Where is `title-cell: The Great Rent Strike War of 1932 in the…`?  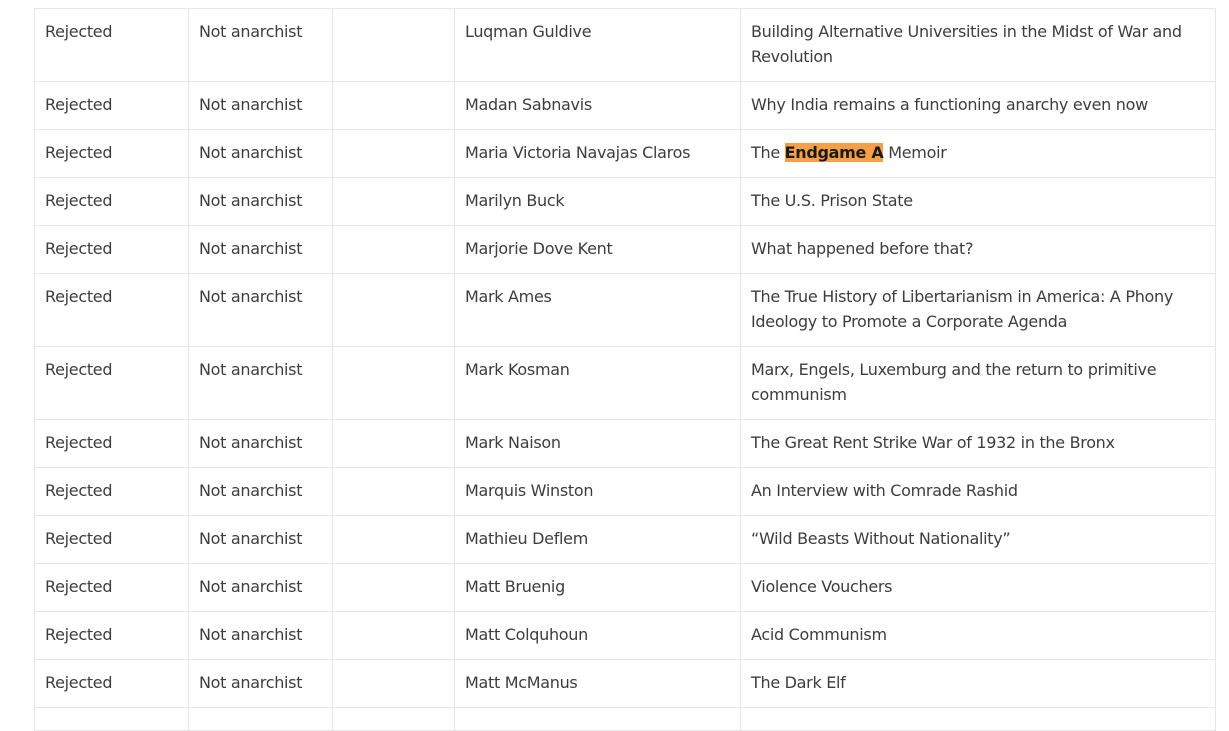
title-cell: The Great Rent Strike War of 1932 in the… is located at coordinates (978, 443).